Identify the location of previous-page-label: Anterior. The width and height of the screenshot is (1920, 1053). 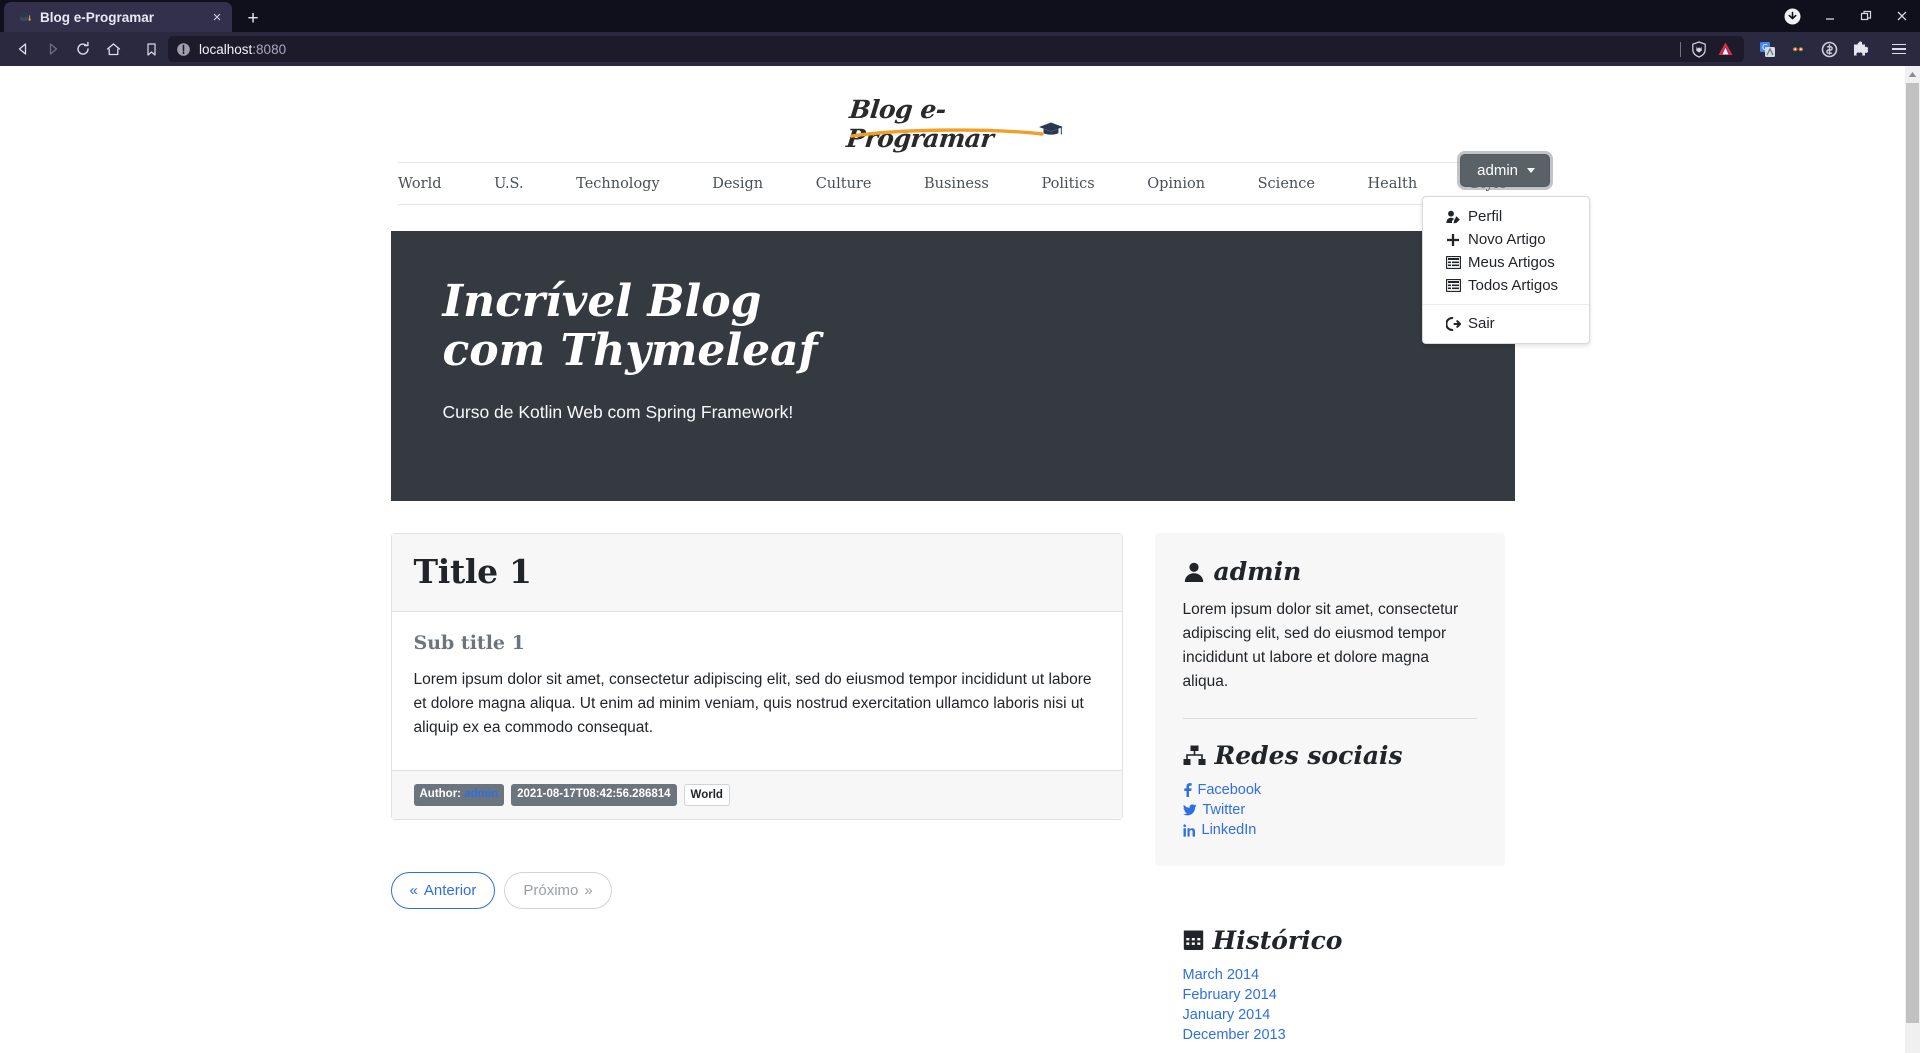
(450, 891).